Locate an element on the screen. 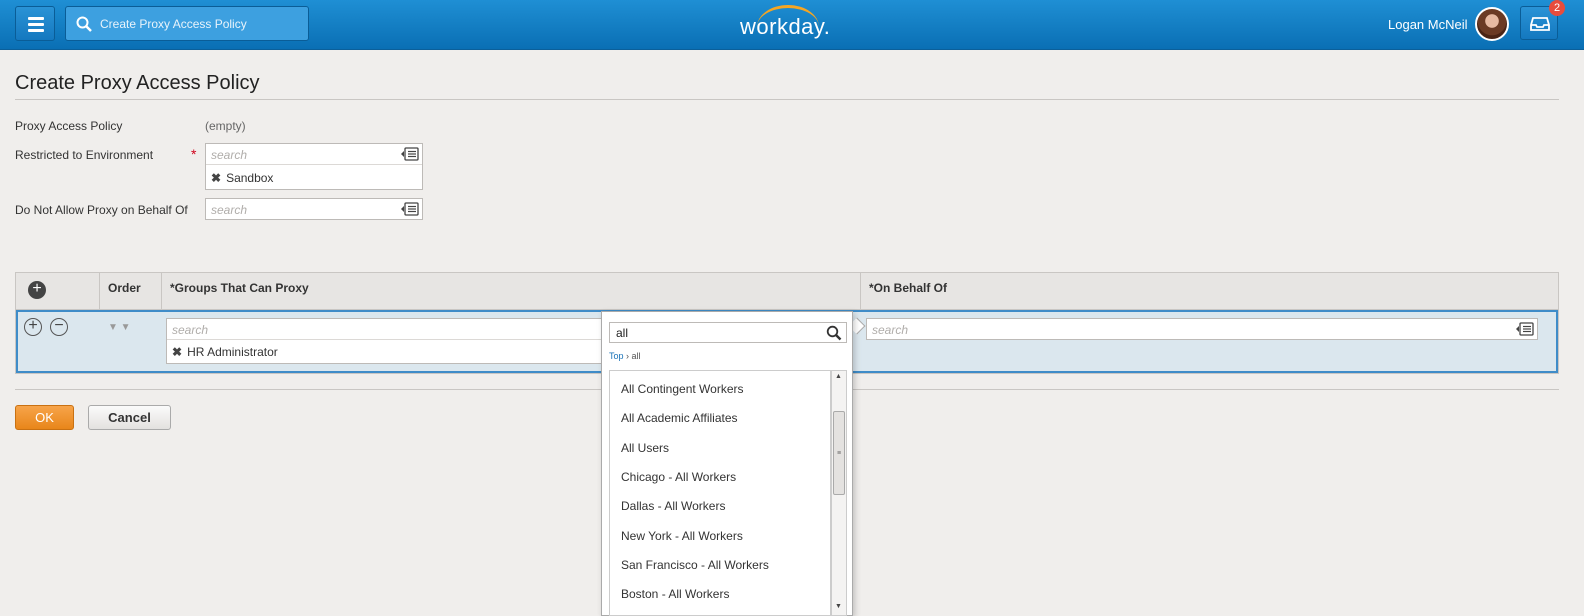 The image size is (1584, 616). column-header-groups: *Groups That Can Proxy is located at coordinates (239, 288).